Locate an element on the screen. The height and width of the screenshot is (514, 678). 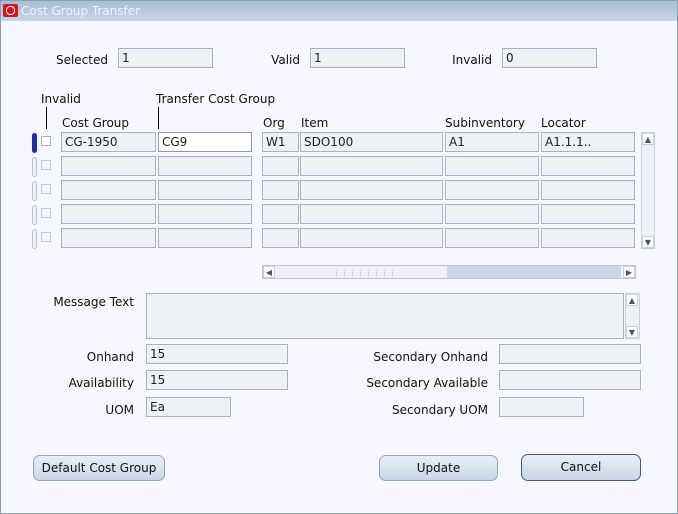
header-item: Item is located at coordinates (315, 123).